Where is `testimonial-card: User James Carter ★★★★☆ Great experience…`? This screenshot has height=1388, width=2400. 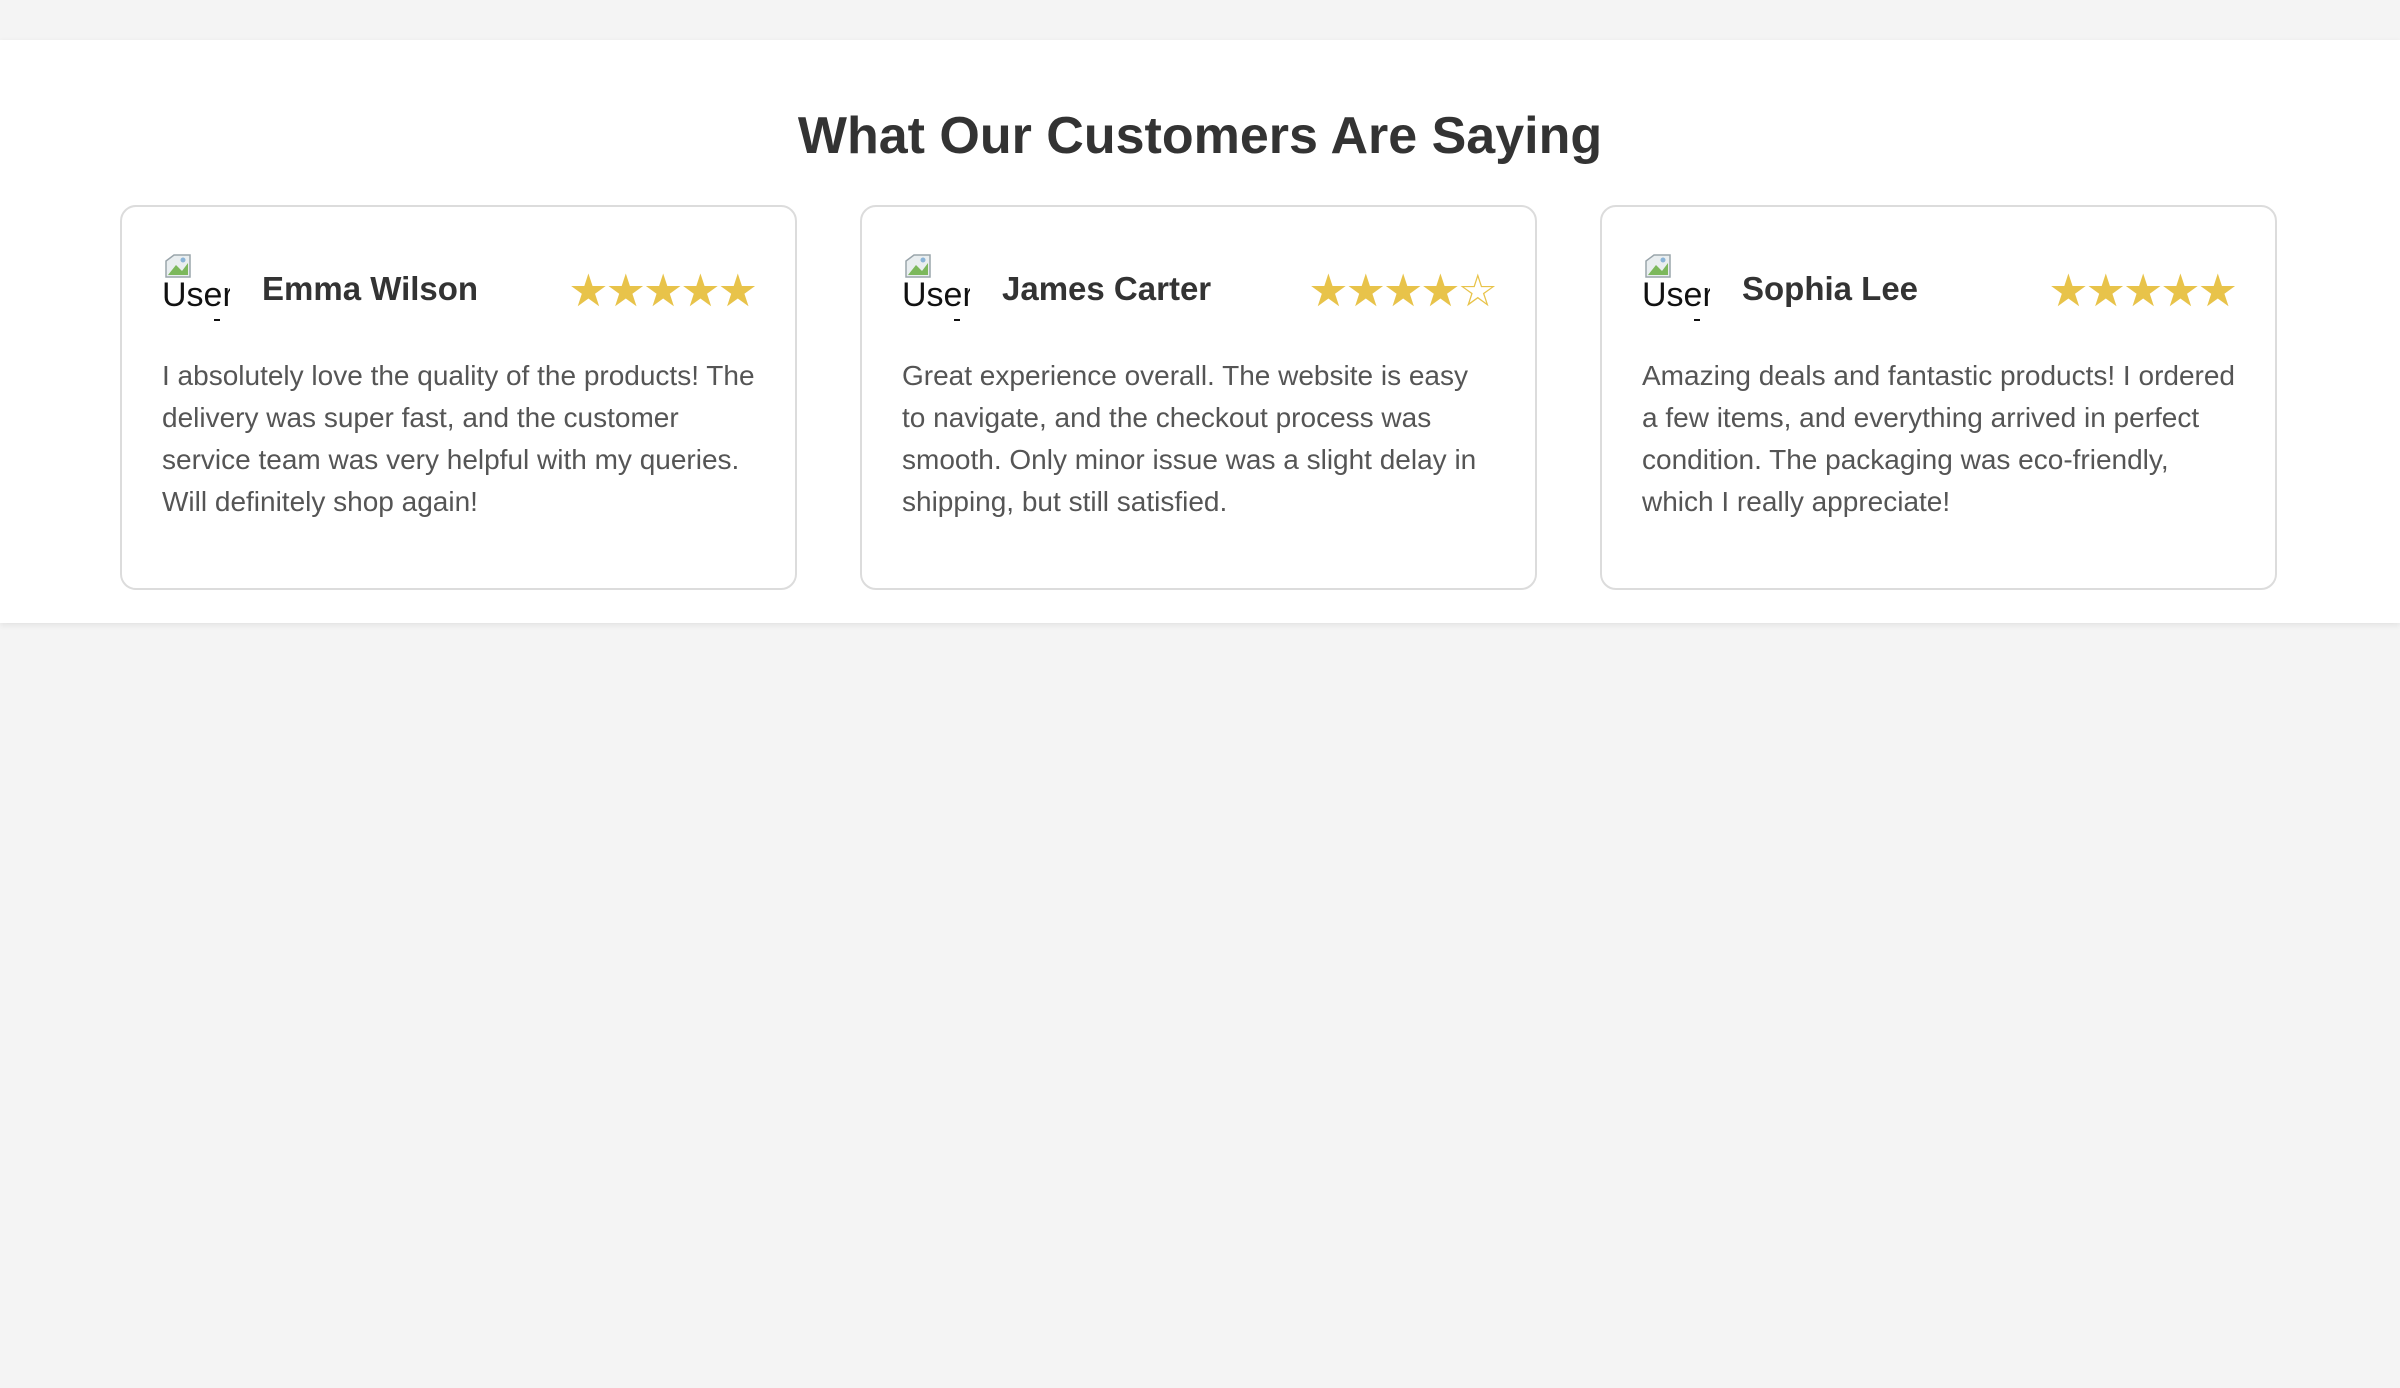 testimonial-card: User James Carter ★★★★☆ Great experience… is located at coordinates (1198, 397).